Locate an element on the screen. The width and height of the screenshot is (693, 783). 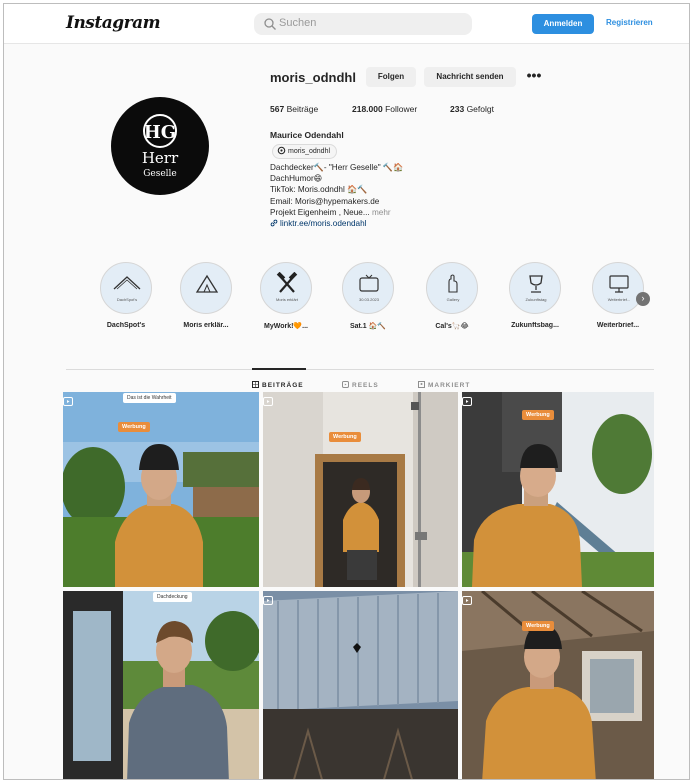
tagged-icon is located at coordinates (421, 384).